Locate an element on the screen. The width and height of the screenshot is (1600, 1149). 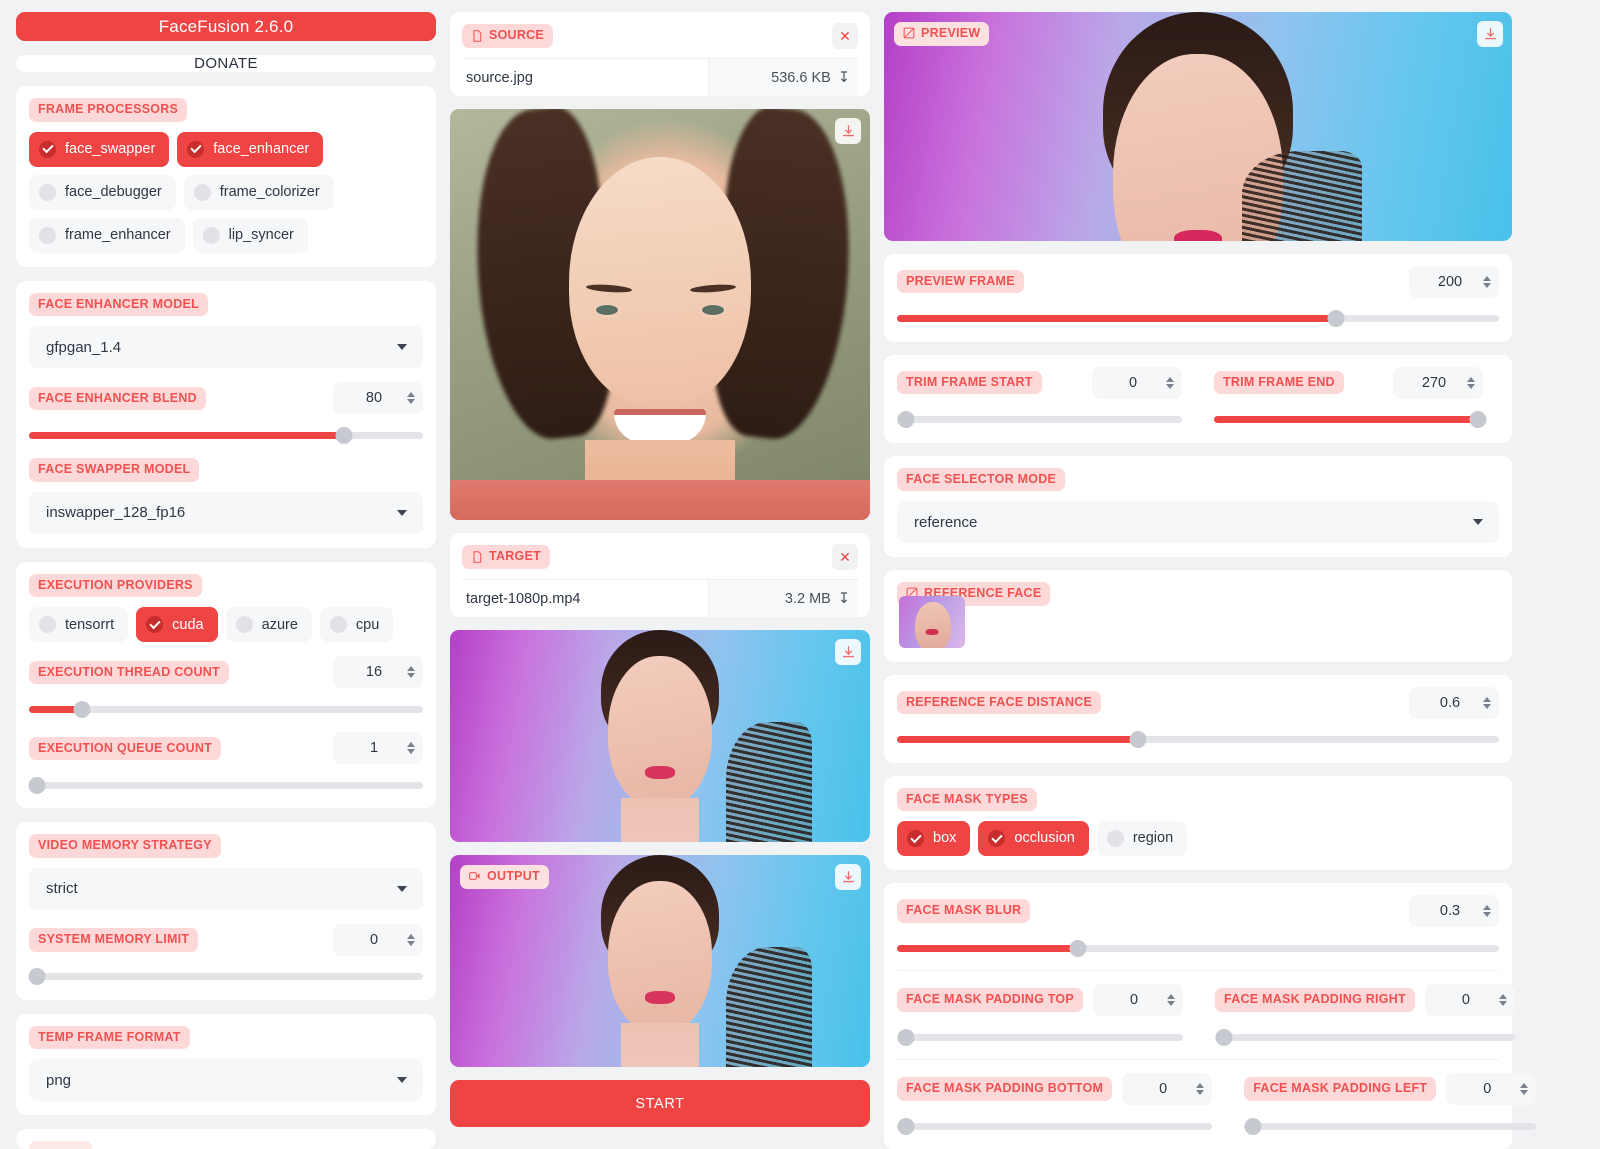
preview-download-button is located at coordinates (1490, 34).